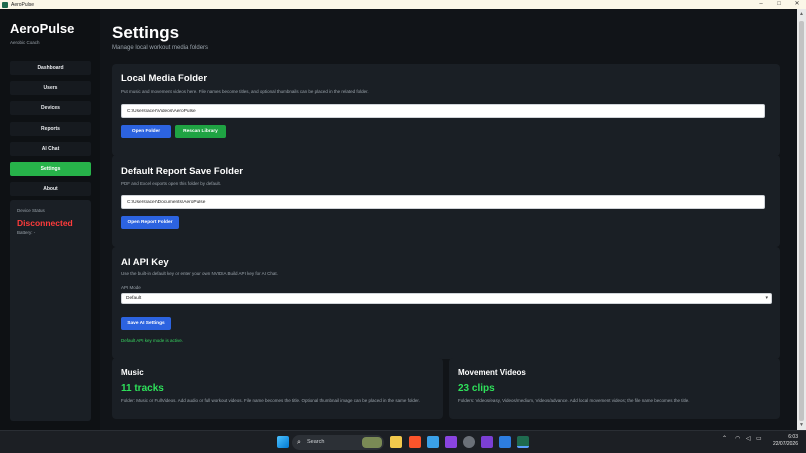  I want to click on movement-title: Movement Videos, so click(492, 372).